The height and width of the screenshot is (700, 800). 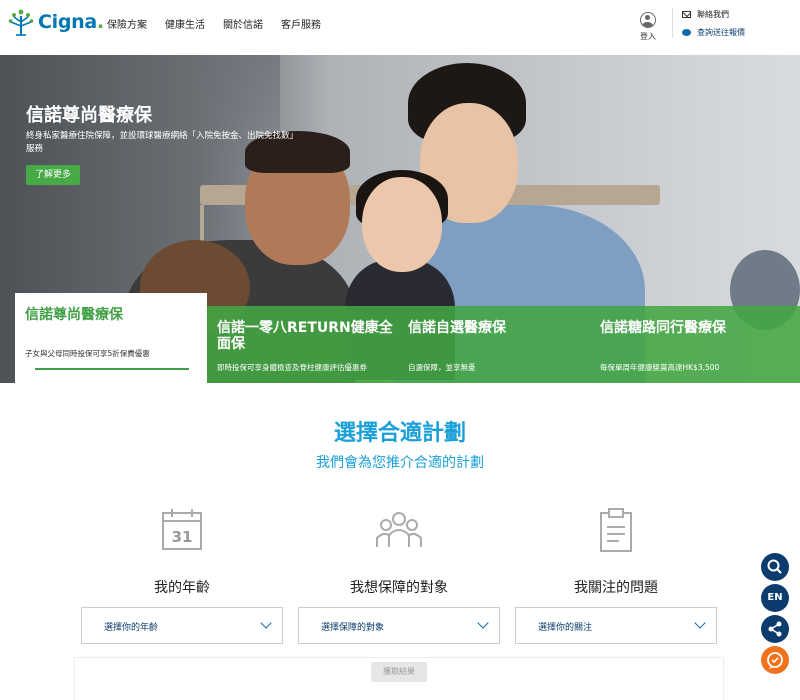 I want to click on people-icon, so click(x=399, y=530).